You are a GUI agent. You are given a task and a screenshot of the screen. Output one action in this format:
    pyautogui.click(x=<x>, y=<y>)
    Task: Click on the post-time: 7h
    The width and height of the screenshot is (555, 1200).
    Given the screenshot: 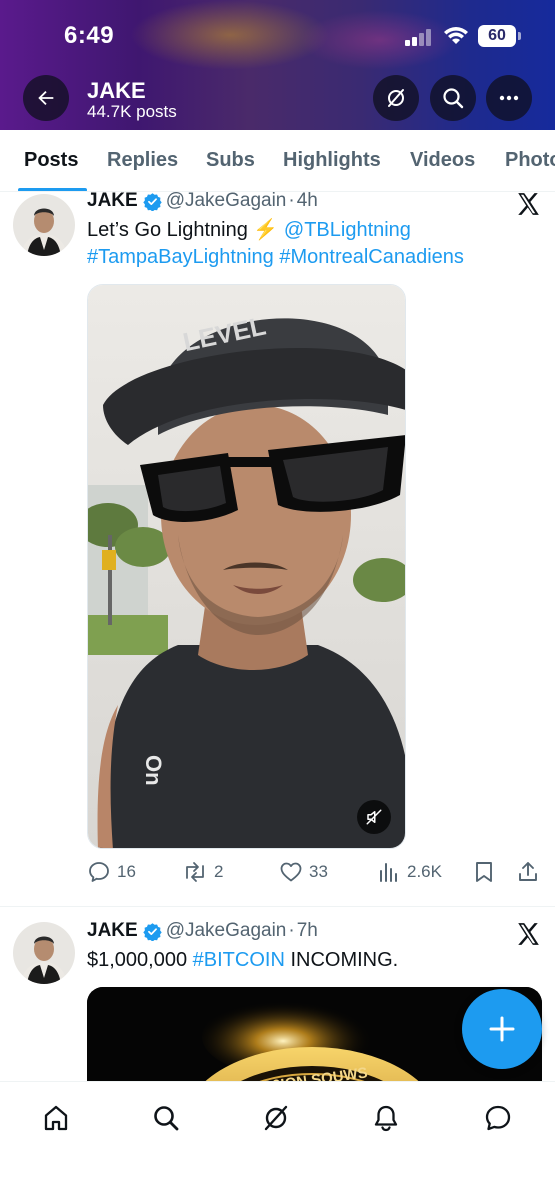 What is the action you would take?
    pyautogui.click(x=307, y=931)
    